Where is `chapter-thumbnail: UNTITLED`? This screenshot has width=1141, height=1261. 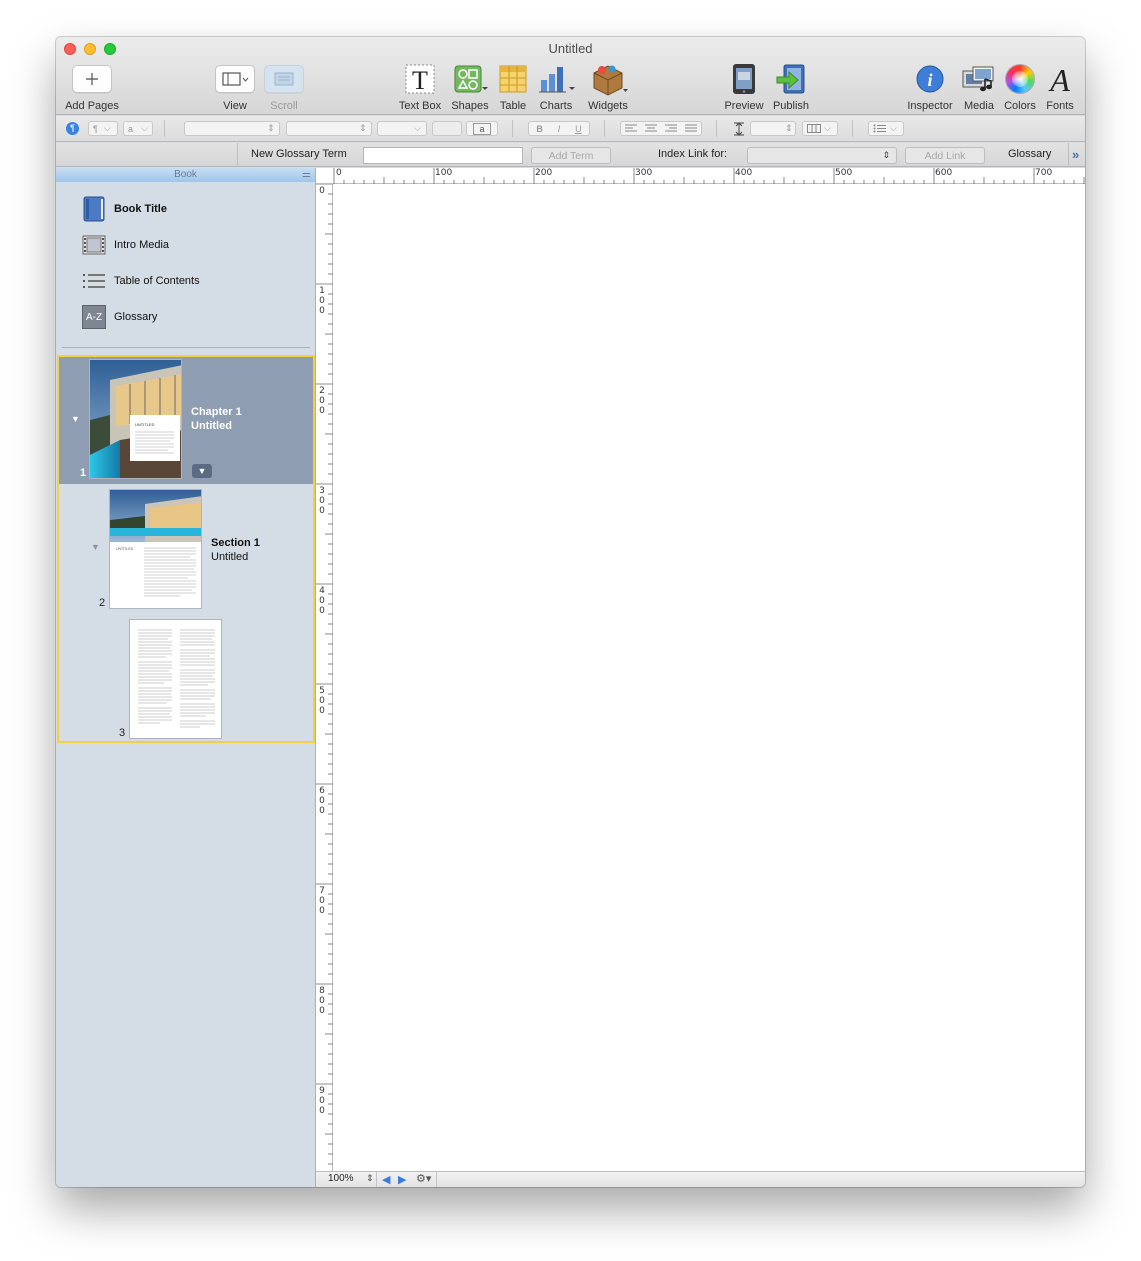
chapter-thumbnail: UNTITLED is located at coordinates (135, 419).